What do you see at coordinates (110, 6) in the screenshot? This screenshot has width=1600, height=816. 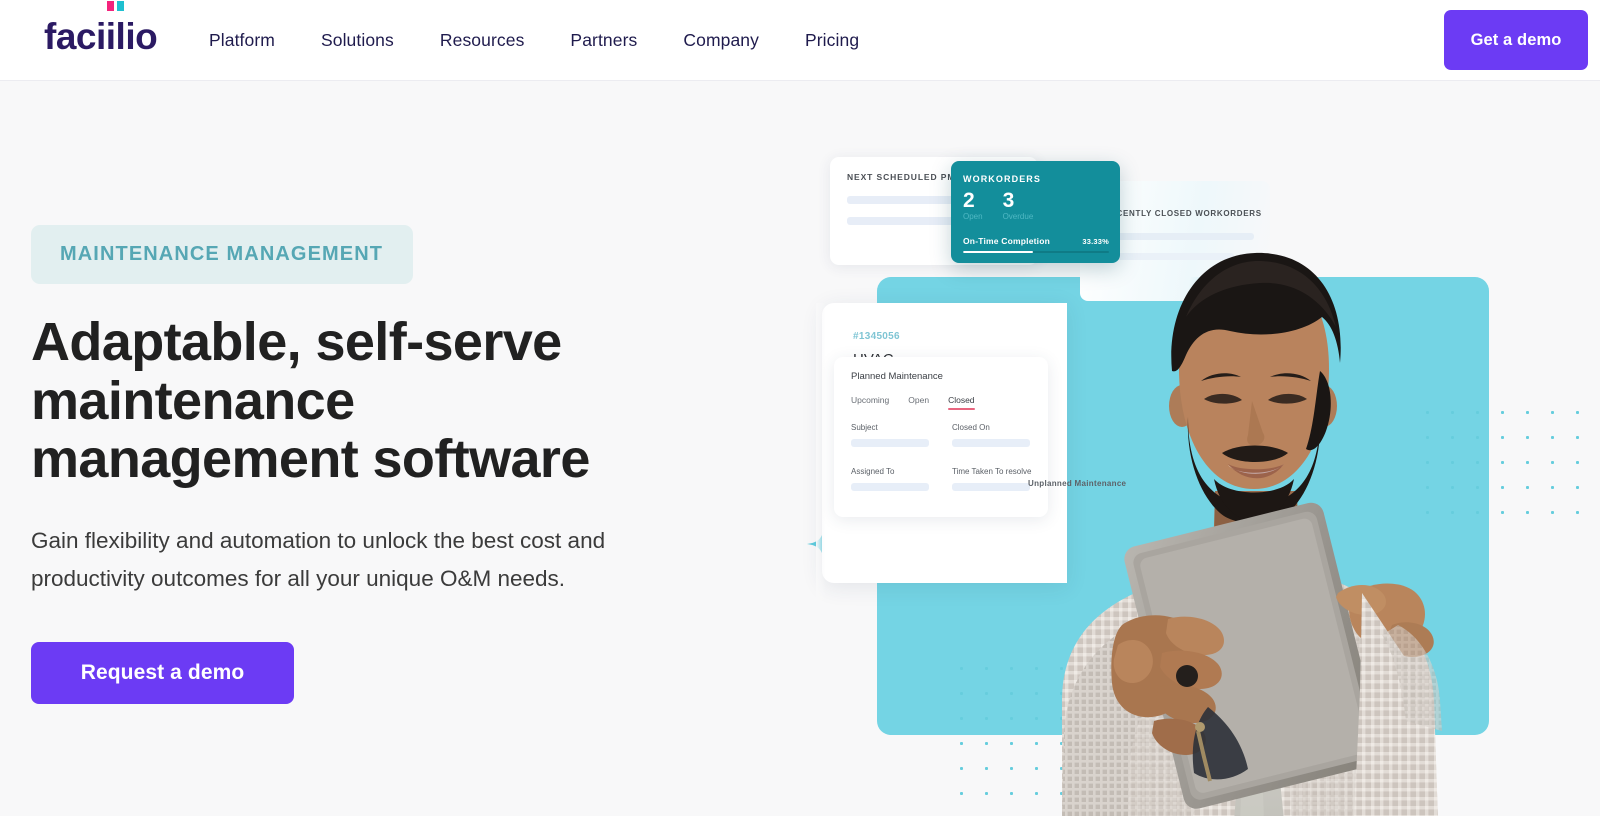 I see `logo-pink-dot-icon` at bounding box center [110, 6].